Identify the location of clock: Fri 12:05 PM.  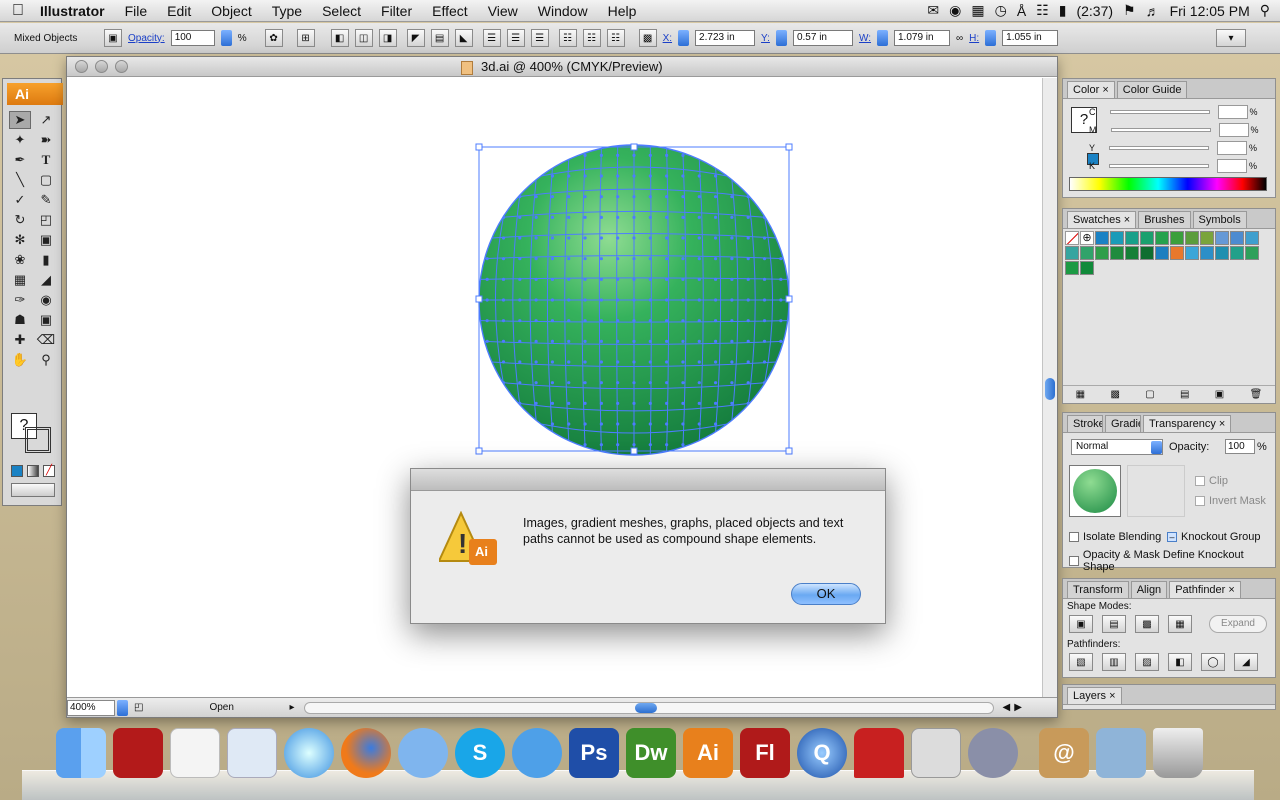
(1210, 11).